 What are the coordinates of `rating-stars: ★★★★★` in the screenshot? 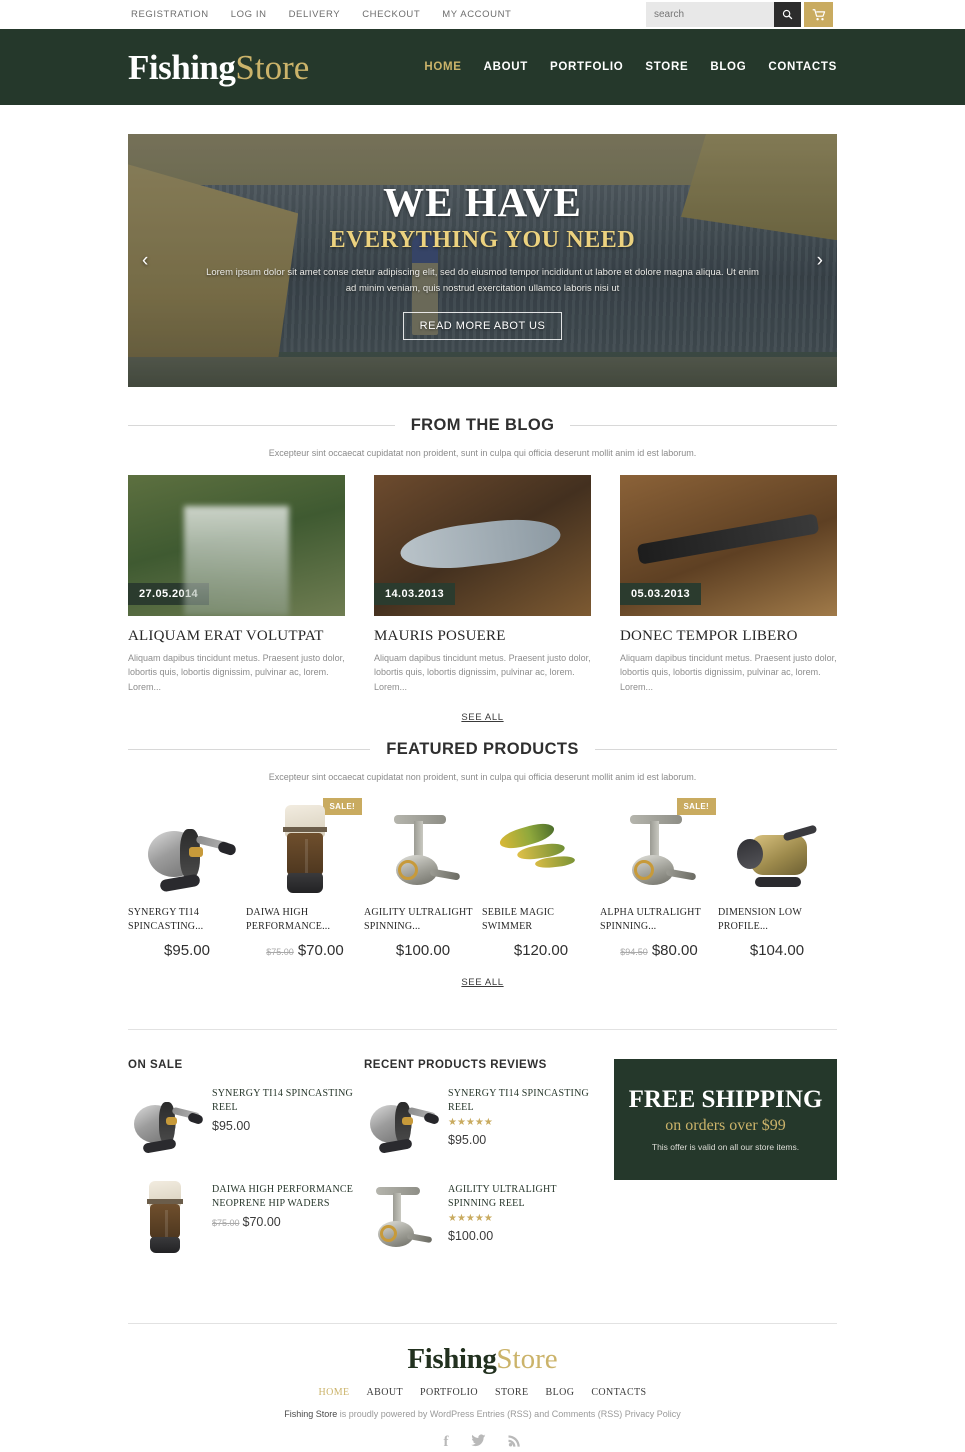 It's located at (470, 1219).